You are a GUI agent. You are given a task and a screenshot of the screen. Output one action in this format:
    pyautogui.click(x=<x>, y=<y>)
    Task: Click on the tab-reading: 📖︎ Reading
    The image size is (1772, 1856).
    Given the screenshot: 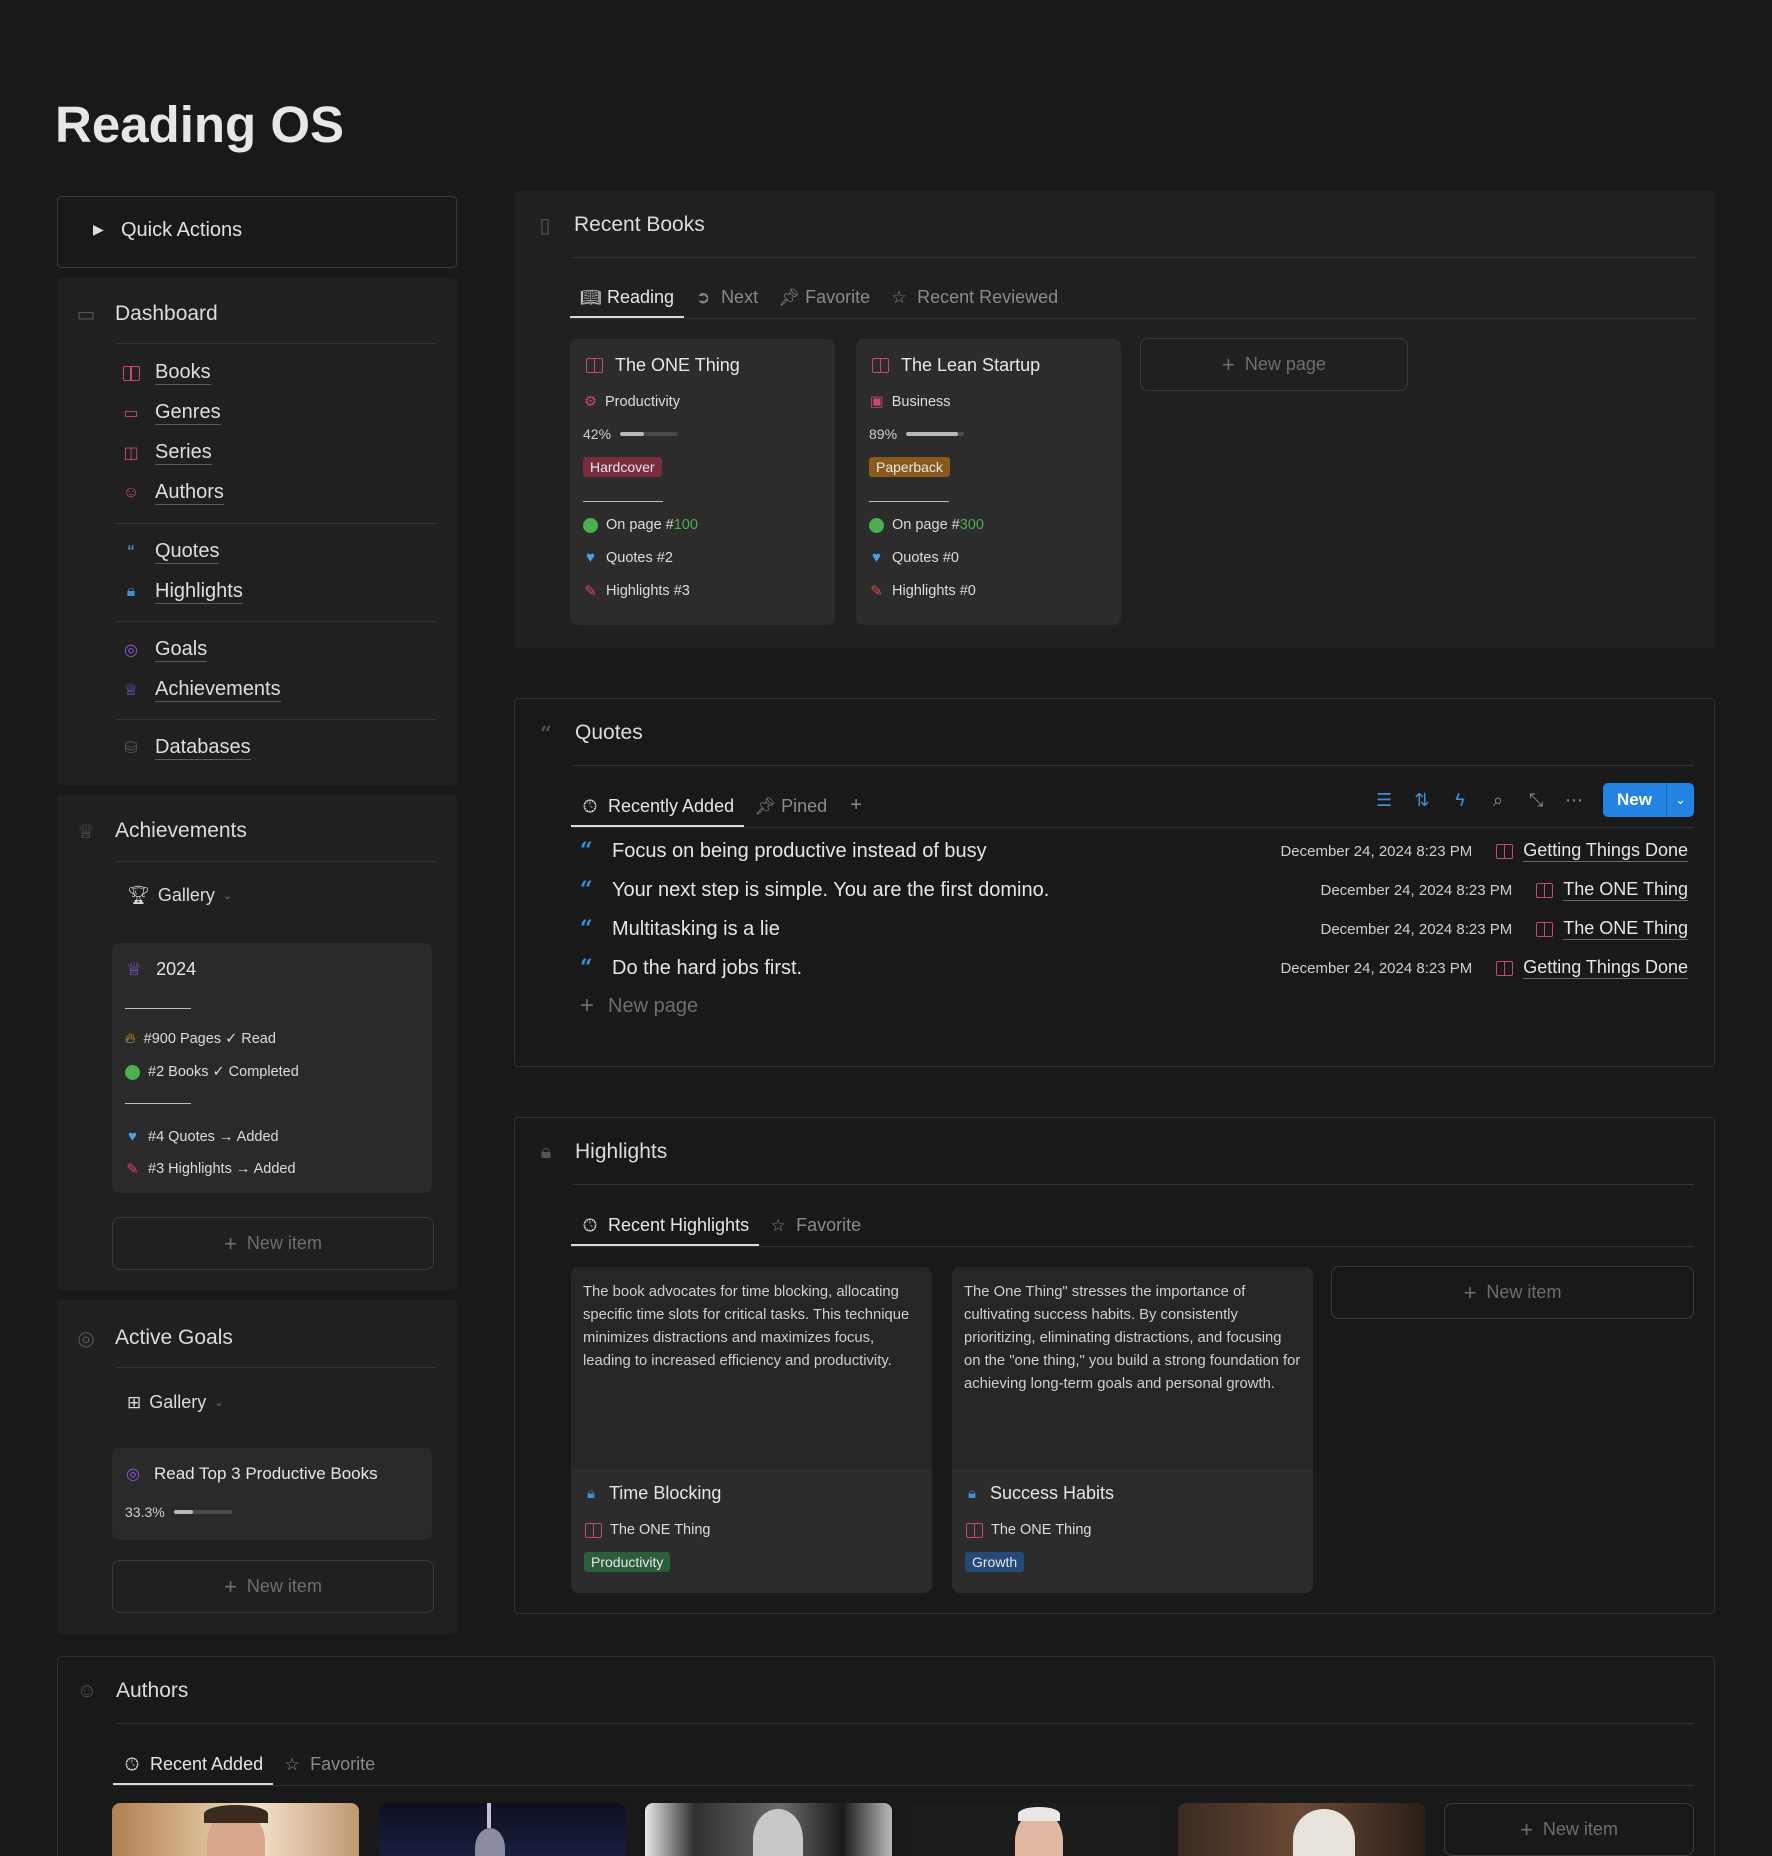 What is the action you would take?
    pyautogui.click(x=627, y=302)
    